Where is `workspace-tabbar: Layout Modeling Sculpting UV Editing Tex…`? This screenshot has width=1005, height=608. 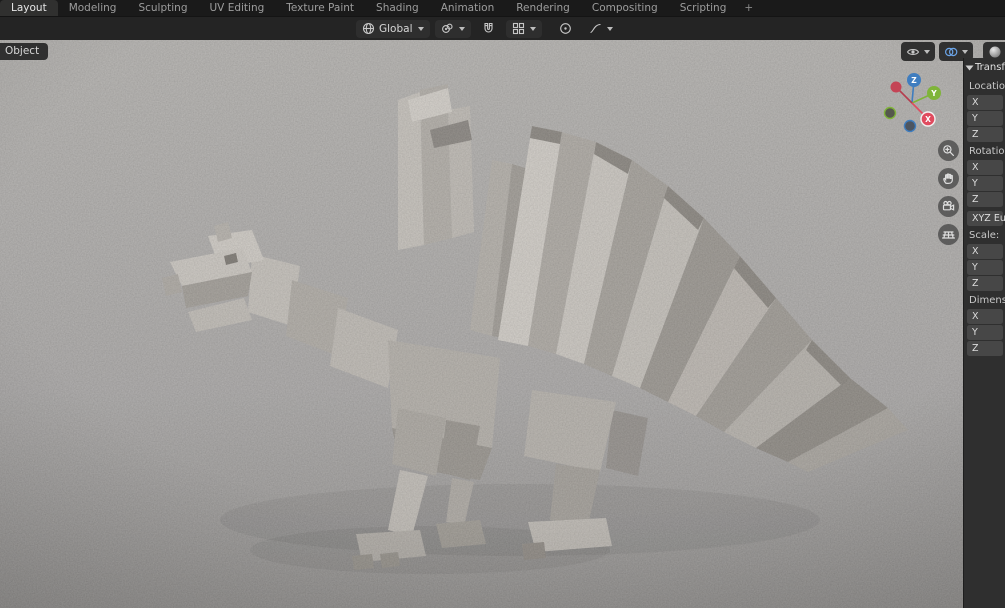
workspace-tabbar: Layout Modeling Sculpting UV Editing Tex… is located at coordinates (502, 8).